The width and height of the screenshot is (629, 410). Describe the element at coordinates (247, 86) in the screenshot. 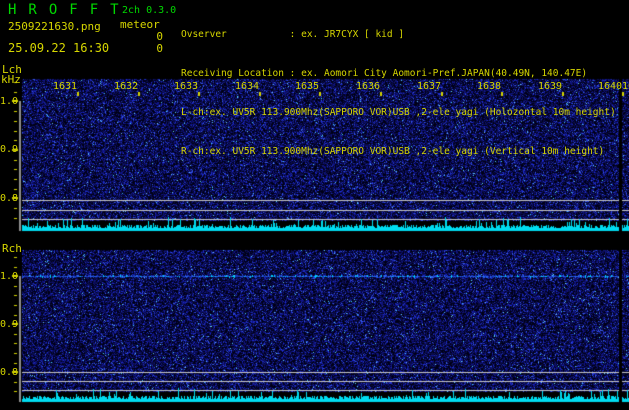

I see `time-label: 1634` at that location.